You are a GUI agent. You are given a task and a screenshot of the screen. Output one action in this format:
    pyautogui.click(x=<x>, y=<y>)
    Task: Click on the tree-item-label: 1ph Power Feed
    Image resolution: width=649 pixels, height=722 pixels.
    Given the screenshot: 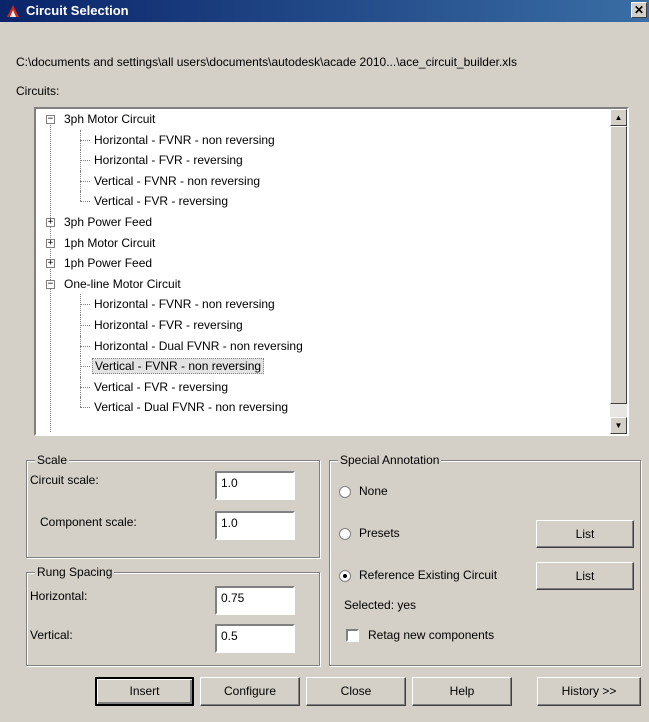 What is the action you would take?
    pyautogui.click(x=108, y=263)
    